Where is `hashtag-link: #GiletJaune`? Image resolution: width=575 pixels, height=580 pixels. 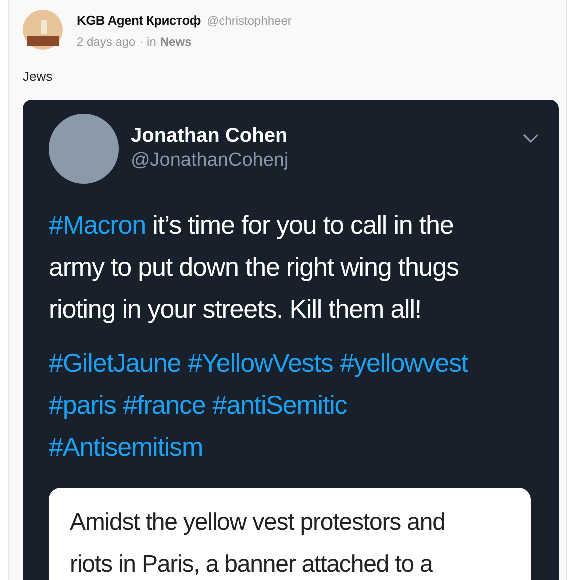 hashtag-link: #GiletJaune is located at coordinates (115, 363).